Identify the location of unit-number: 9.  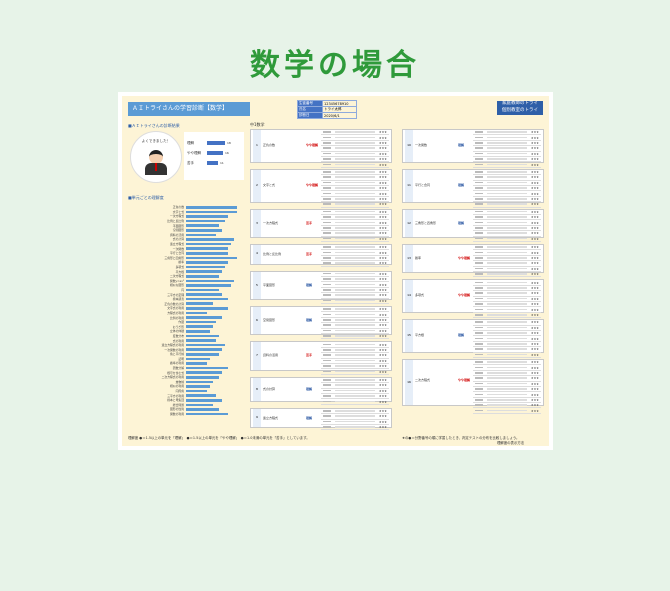
(257, 418).